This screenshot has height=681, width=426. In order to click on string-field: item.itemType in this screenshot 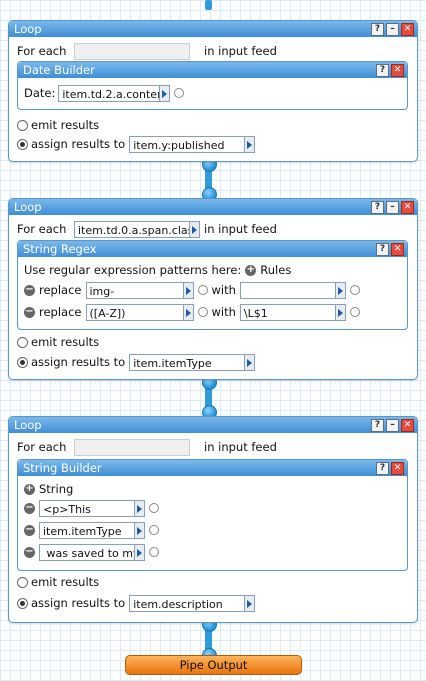, I will do `click(92, 530)`.